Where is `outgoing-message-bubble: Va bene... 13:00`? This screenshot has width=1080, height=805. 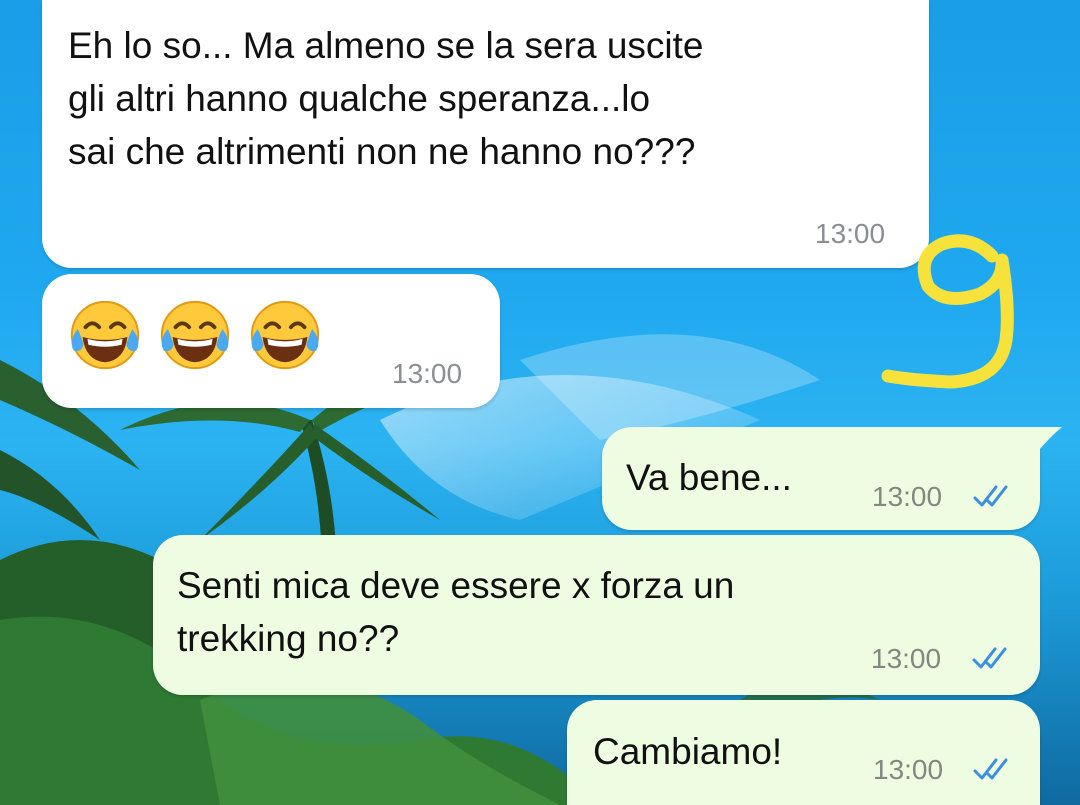
outgoing-message-bubble: Va bene... 13:00 is located at coordinates (821, 478).